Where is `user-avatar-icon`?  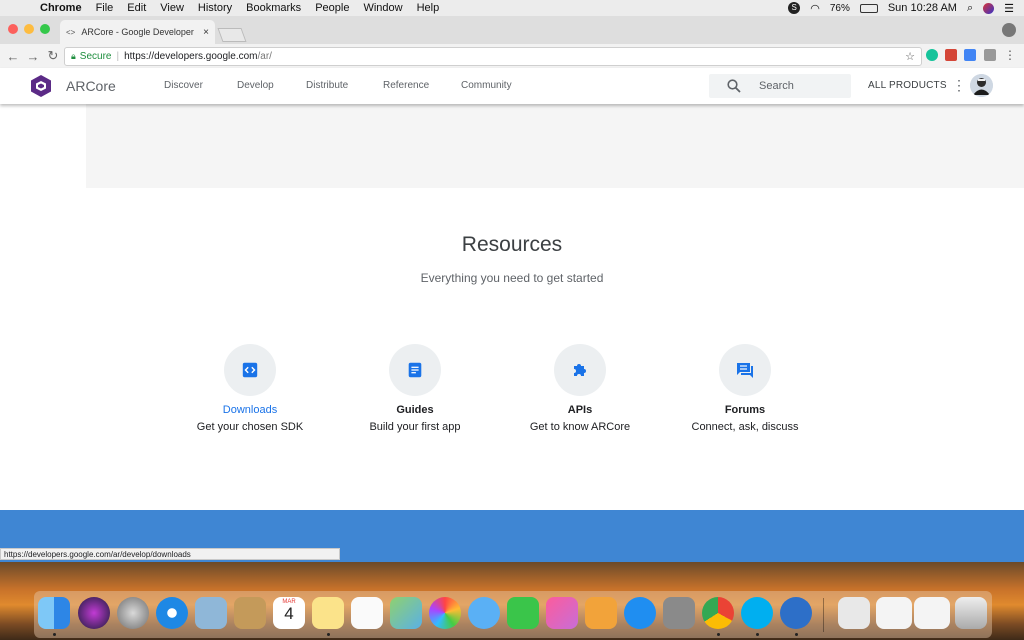 user-avatar-icon is located at coordinates (981, 85).